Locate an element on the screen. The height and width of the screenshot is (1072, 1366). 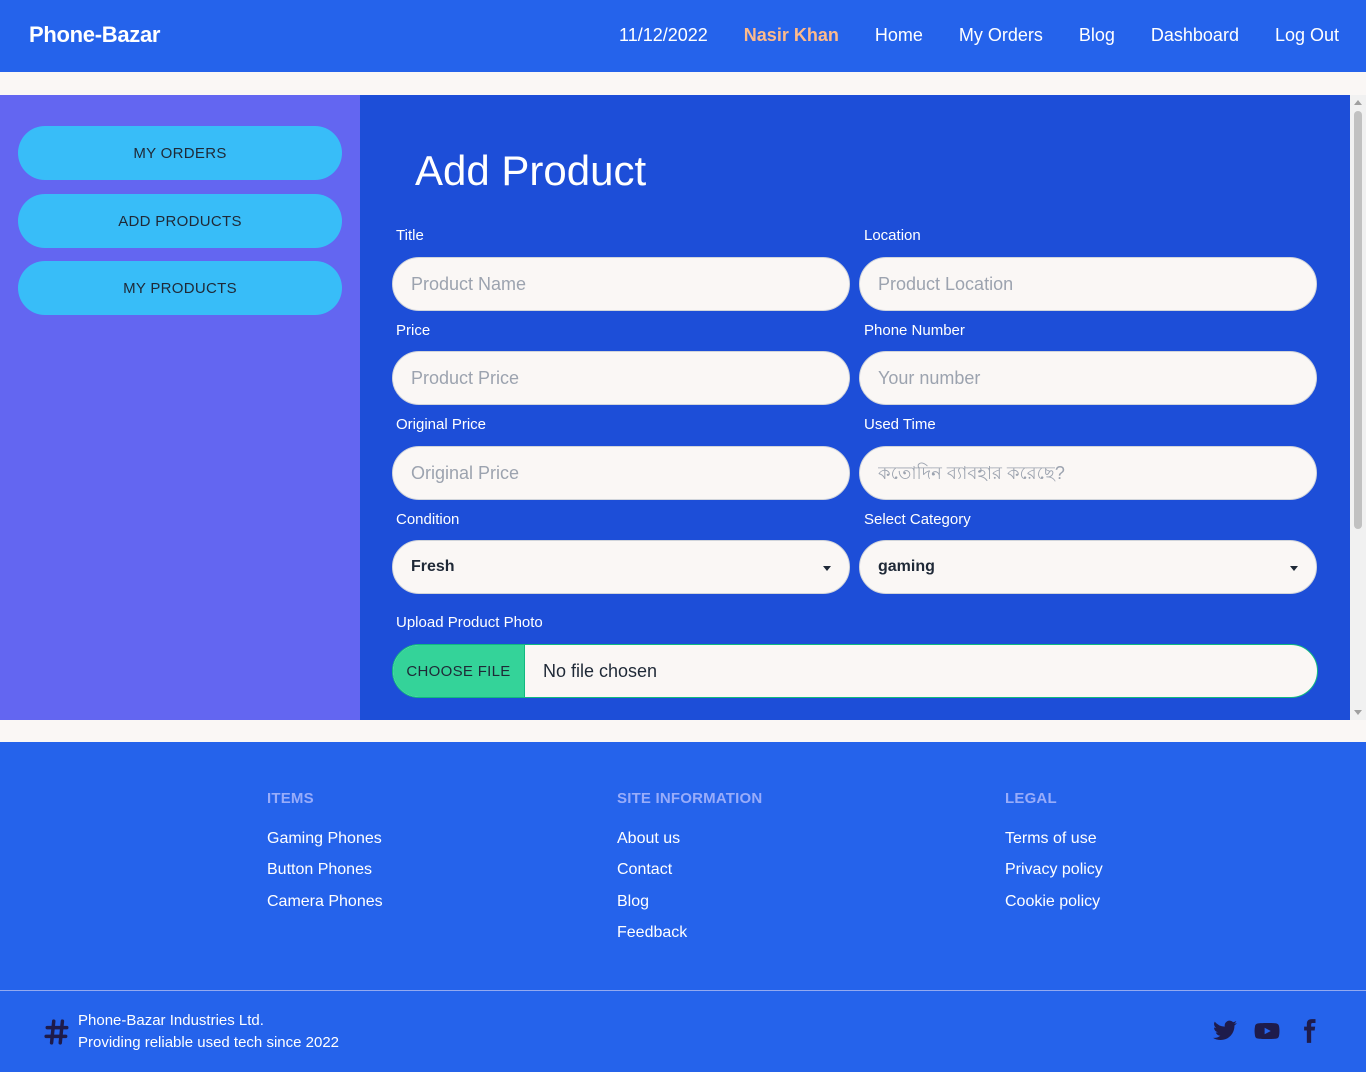
nav-link-logout: Log Out is located at coordinates (1307, 35).